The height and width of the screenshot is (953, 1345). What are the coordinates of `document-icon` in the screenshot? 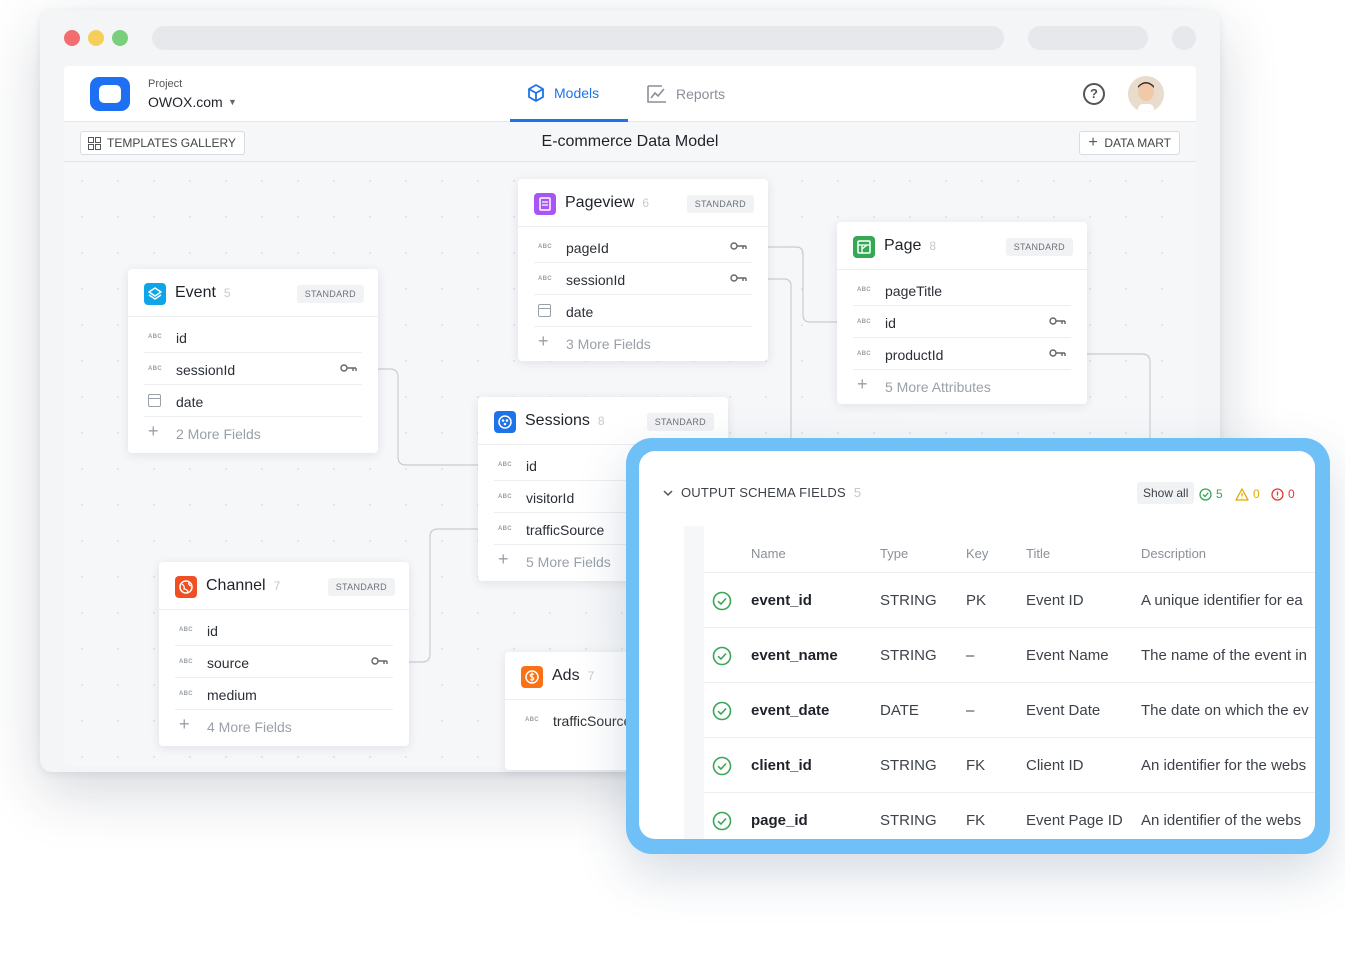 It's located at (545, 204).